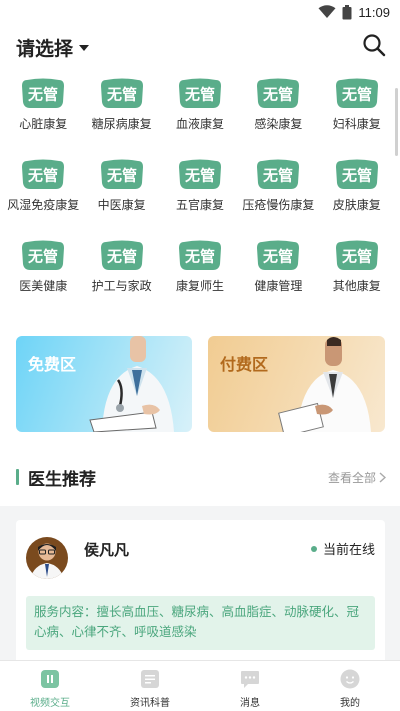 The width and height of the screenshot is (400, 711). Describe the element at coordinates (250, 679) in the screenshot. I see `message-icon` at that location.